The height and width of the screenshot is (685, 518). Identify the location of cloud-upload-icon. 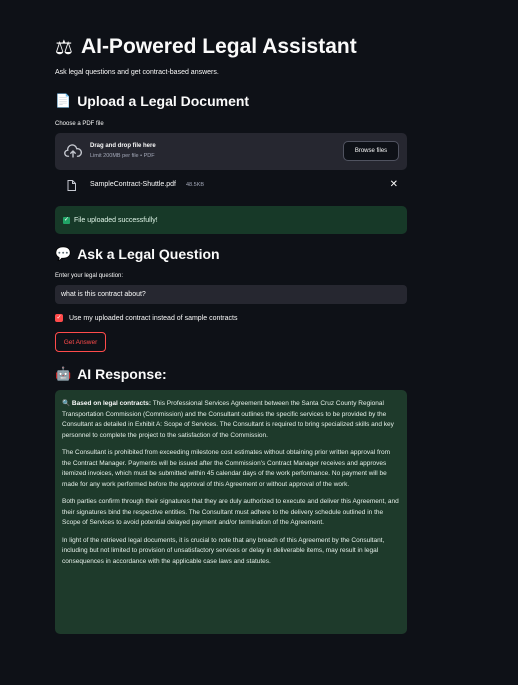
(73, 151).